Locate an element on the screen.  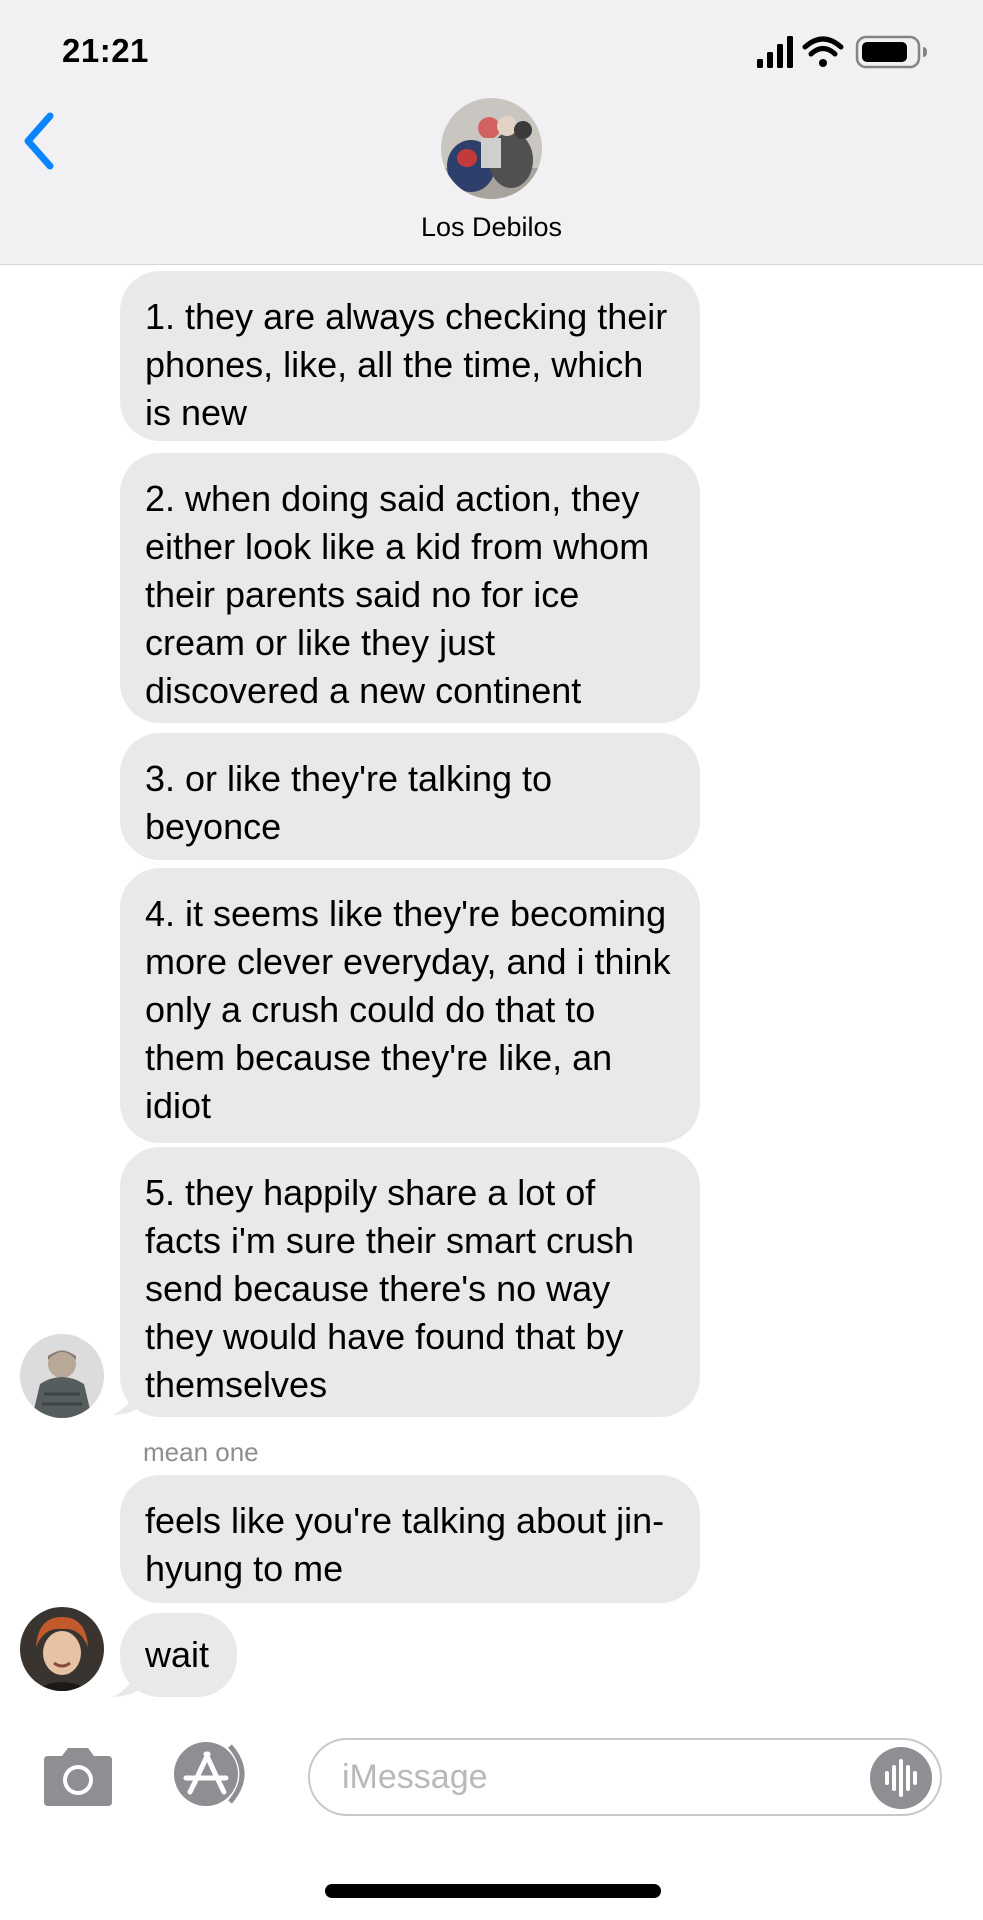
message-text: wait is located at coordinates (177, 1654).